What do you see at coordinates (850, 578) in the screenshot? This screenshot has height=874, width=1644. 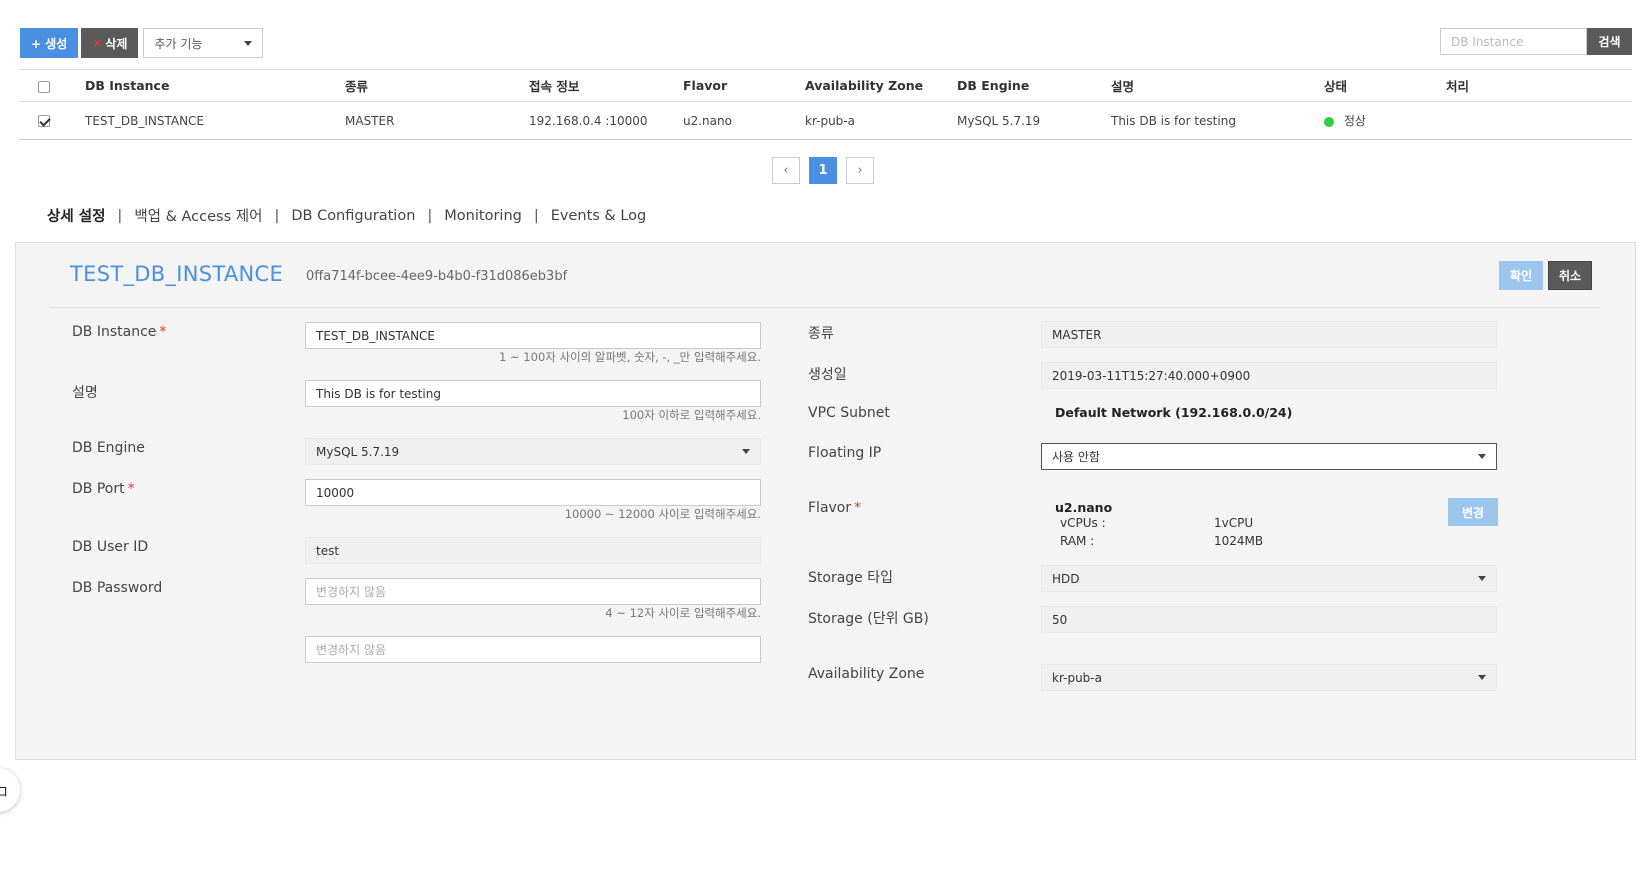 I see `storage-type-label: Storage 타입` at bounding box center [850, 578].